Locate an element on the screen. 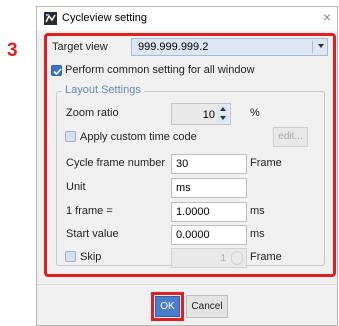 This screenshot has height=326, width=339. one-frame-value: 1.0000 is located at coordinates (193, 212).